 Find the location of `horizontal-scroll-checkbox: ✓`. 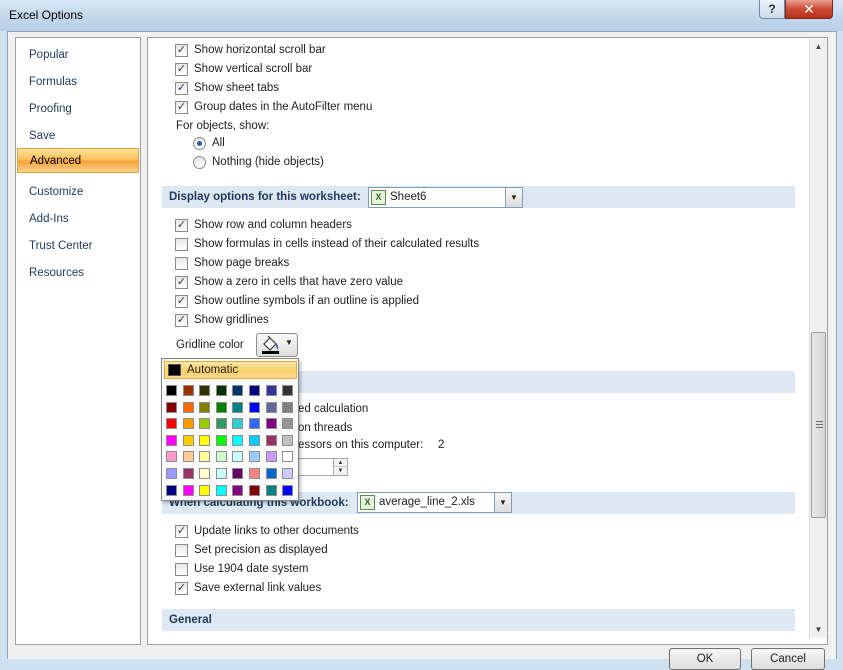

horizontal-scroll-checkbox: ✓ is located at coordinates (181, 50).